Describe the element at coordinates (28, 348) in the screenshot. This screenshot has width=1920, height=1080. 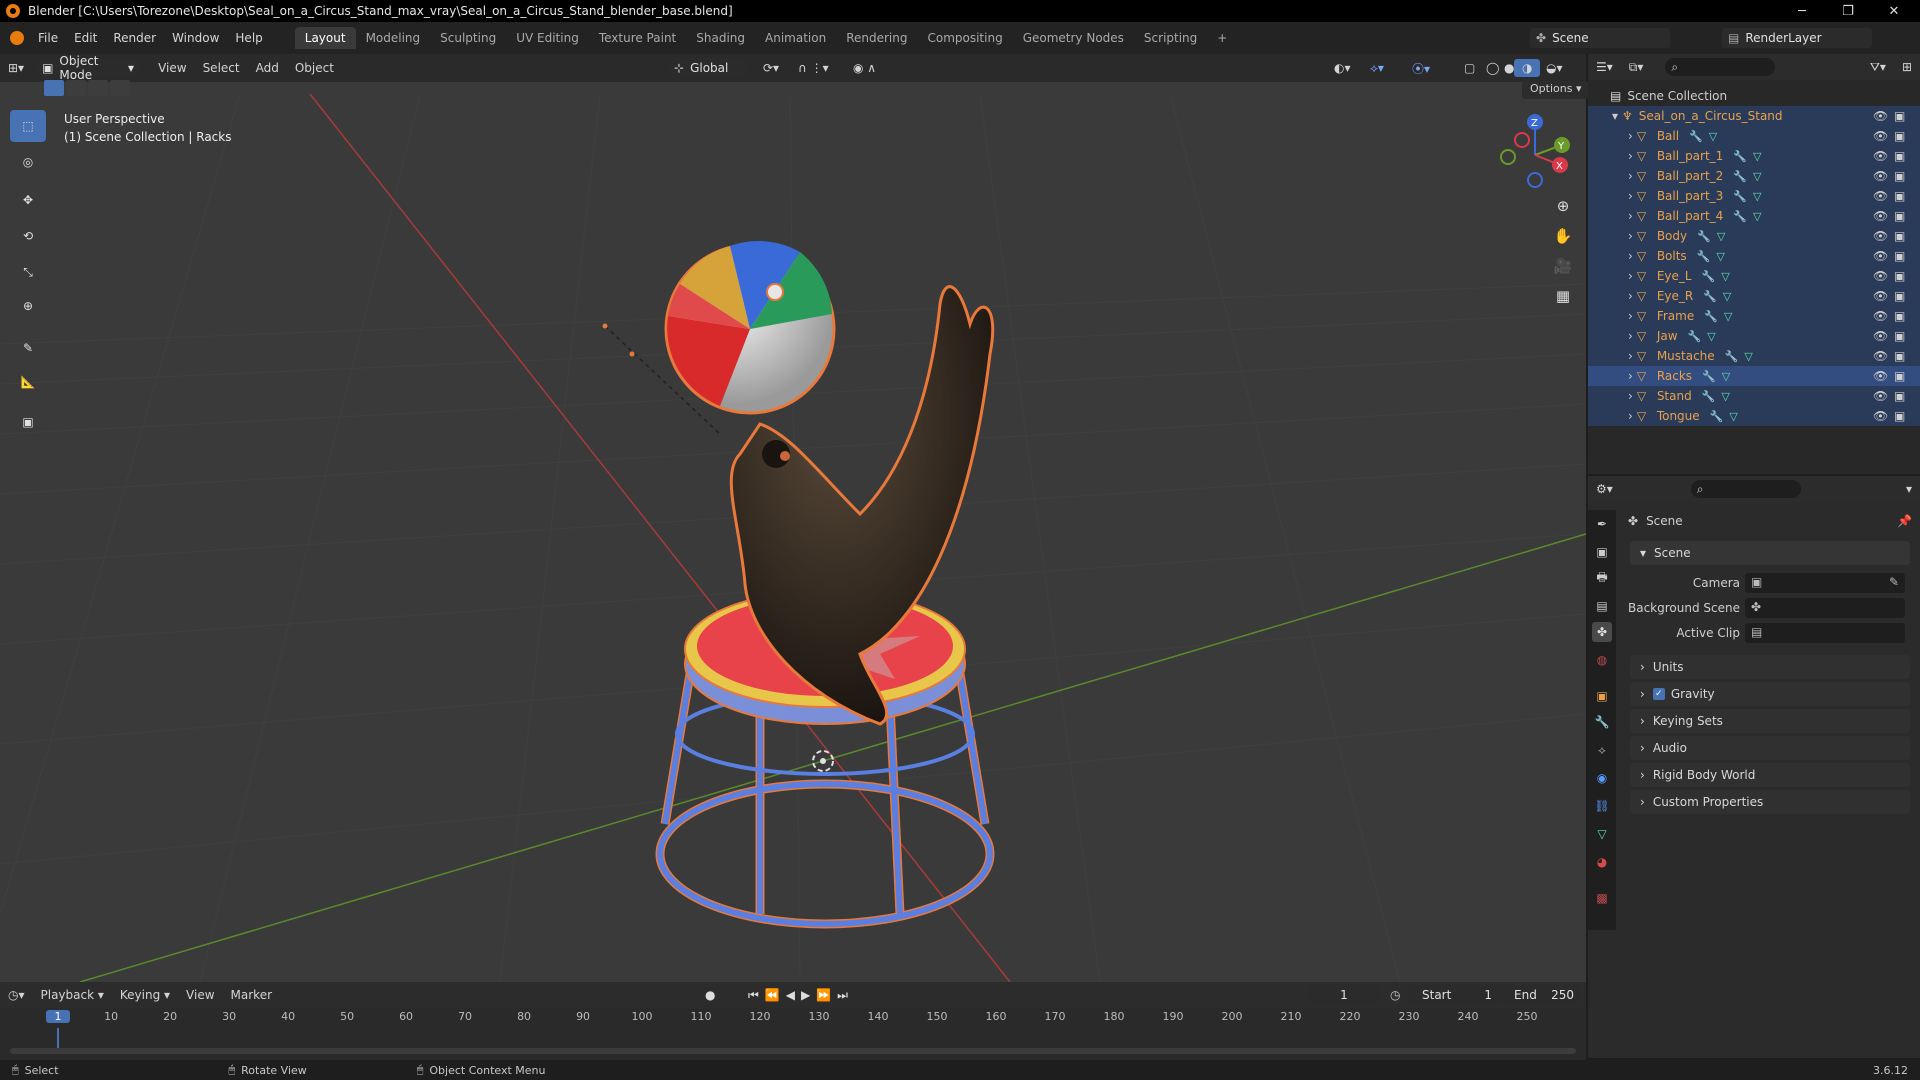
I see `annotate-tool-icon: ✎` at that location.